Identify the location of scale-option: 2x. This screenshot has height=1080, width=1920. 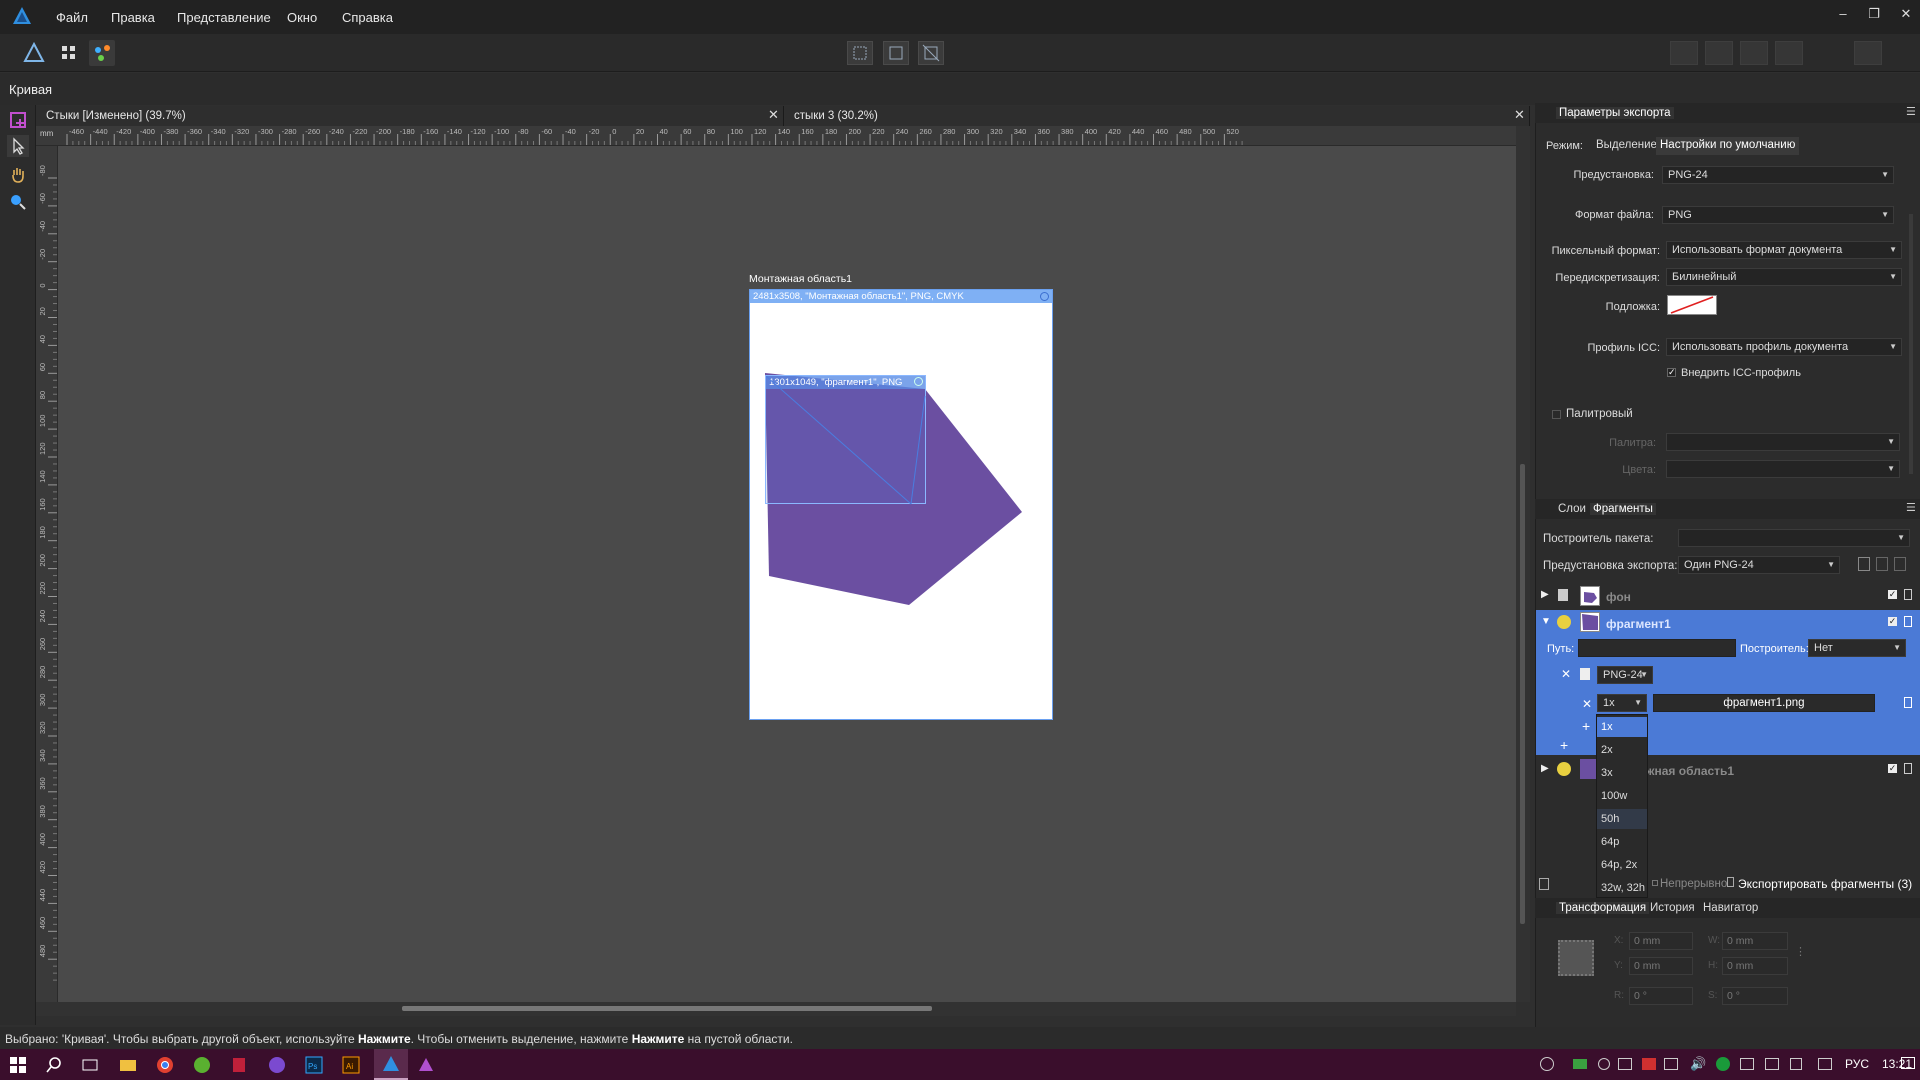
(1607, 750).